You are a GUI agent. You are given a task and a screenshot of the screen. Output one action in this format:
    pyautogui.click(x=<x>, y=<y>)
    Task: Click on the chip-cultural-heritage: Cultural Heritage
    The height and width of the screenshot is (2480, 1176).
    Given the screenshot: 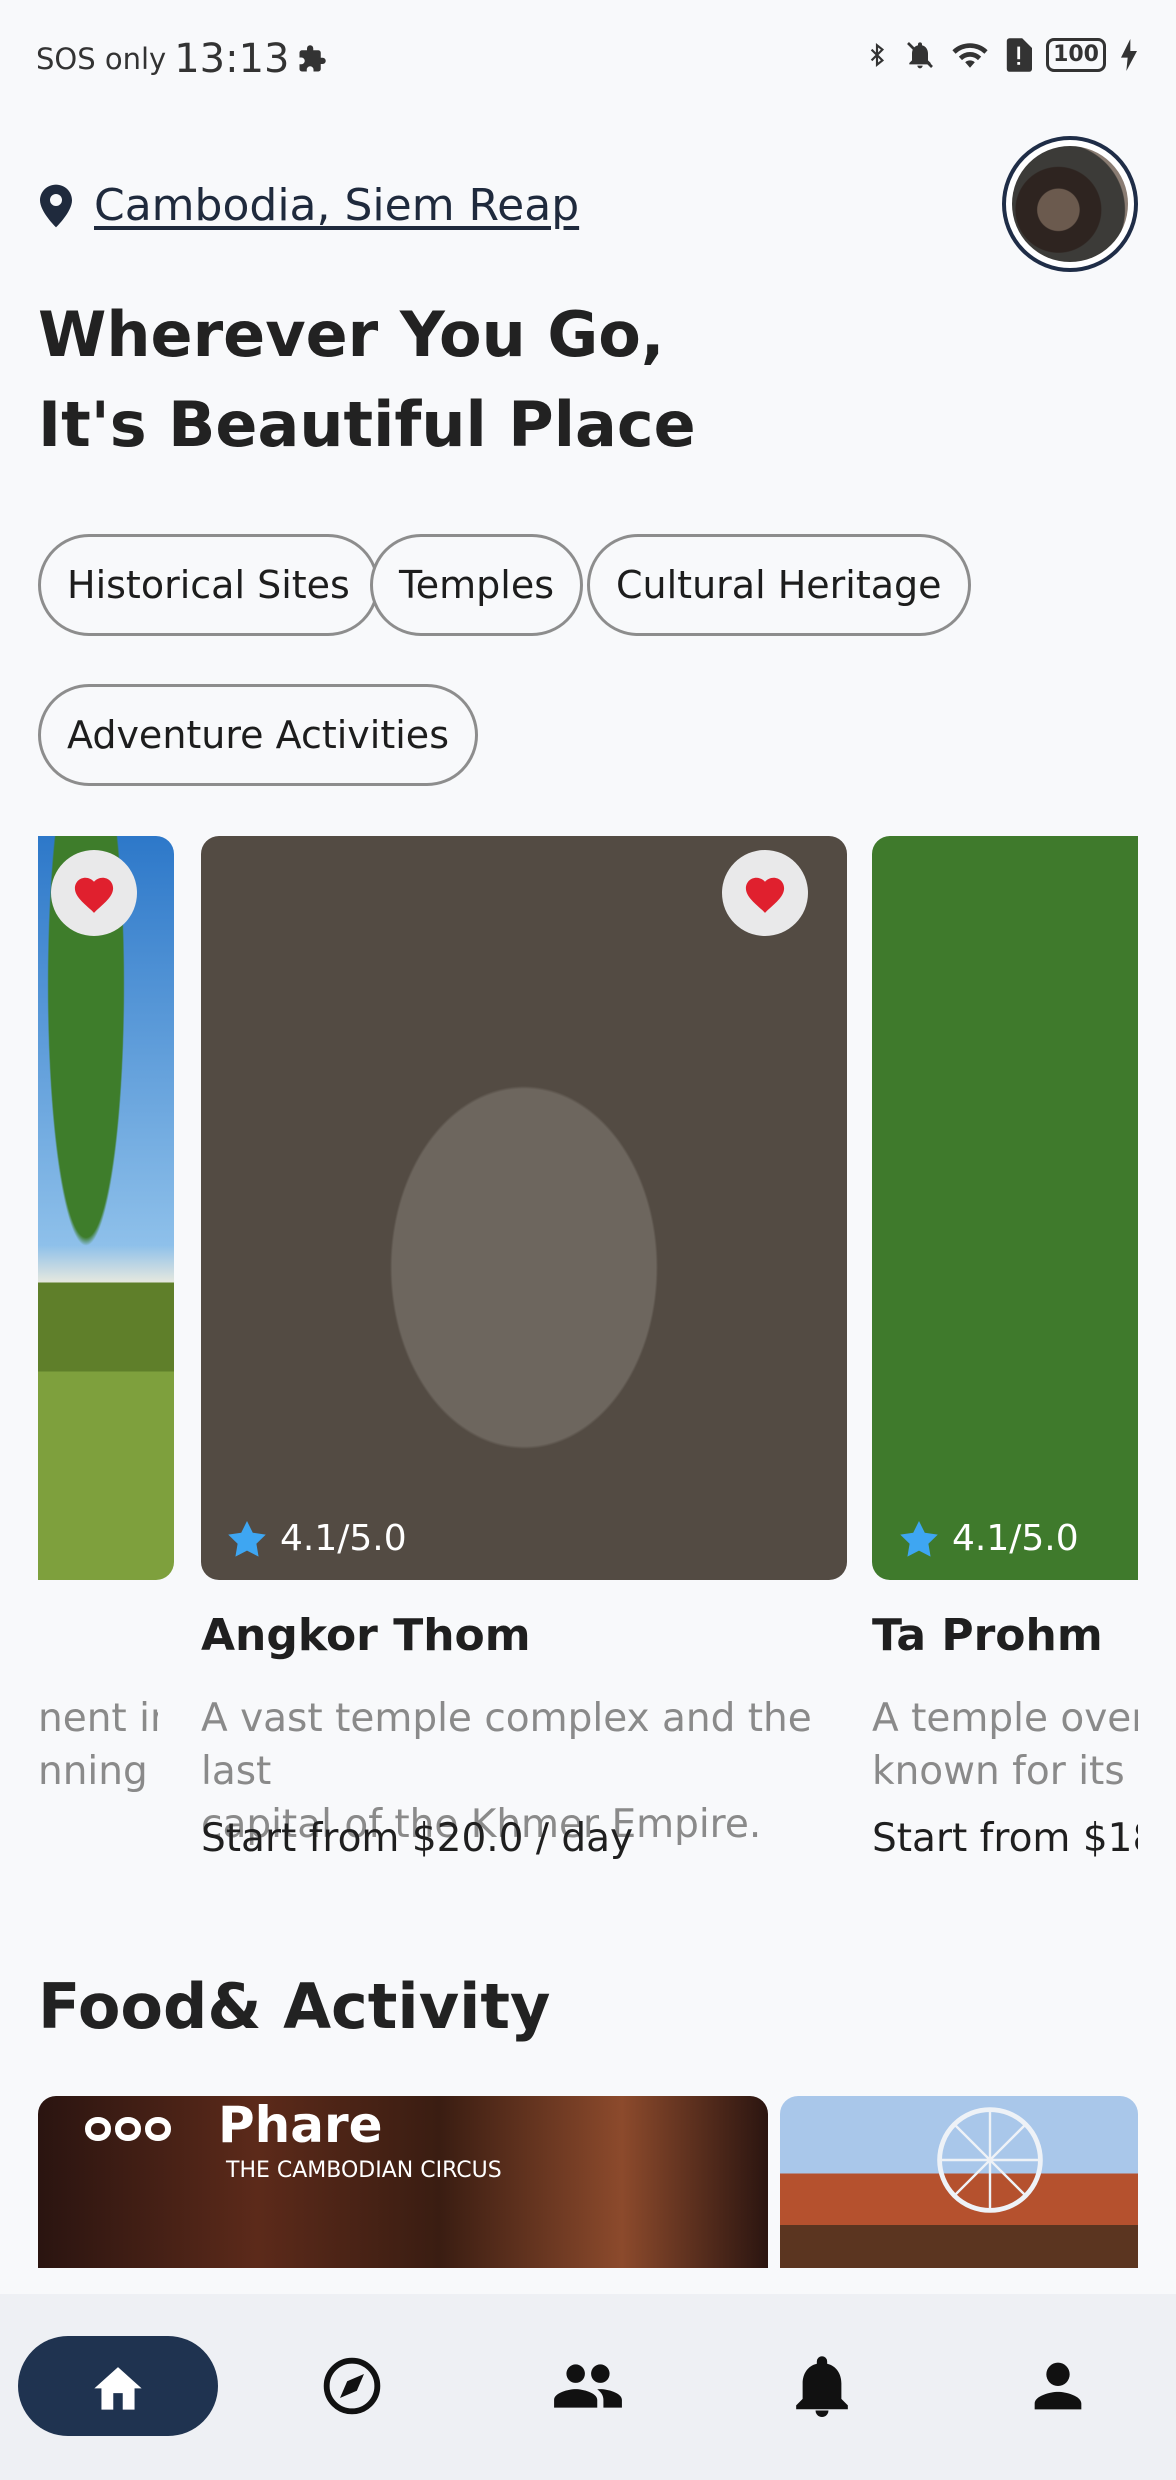 What is the action you would take?
    pyautogui.click(x=779, y=585)
    